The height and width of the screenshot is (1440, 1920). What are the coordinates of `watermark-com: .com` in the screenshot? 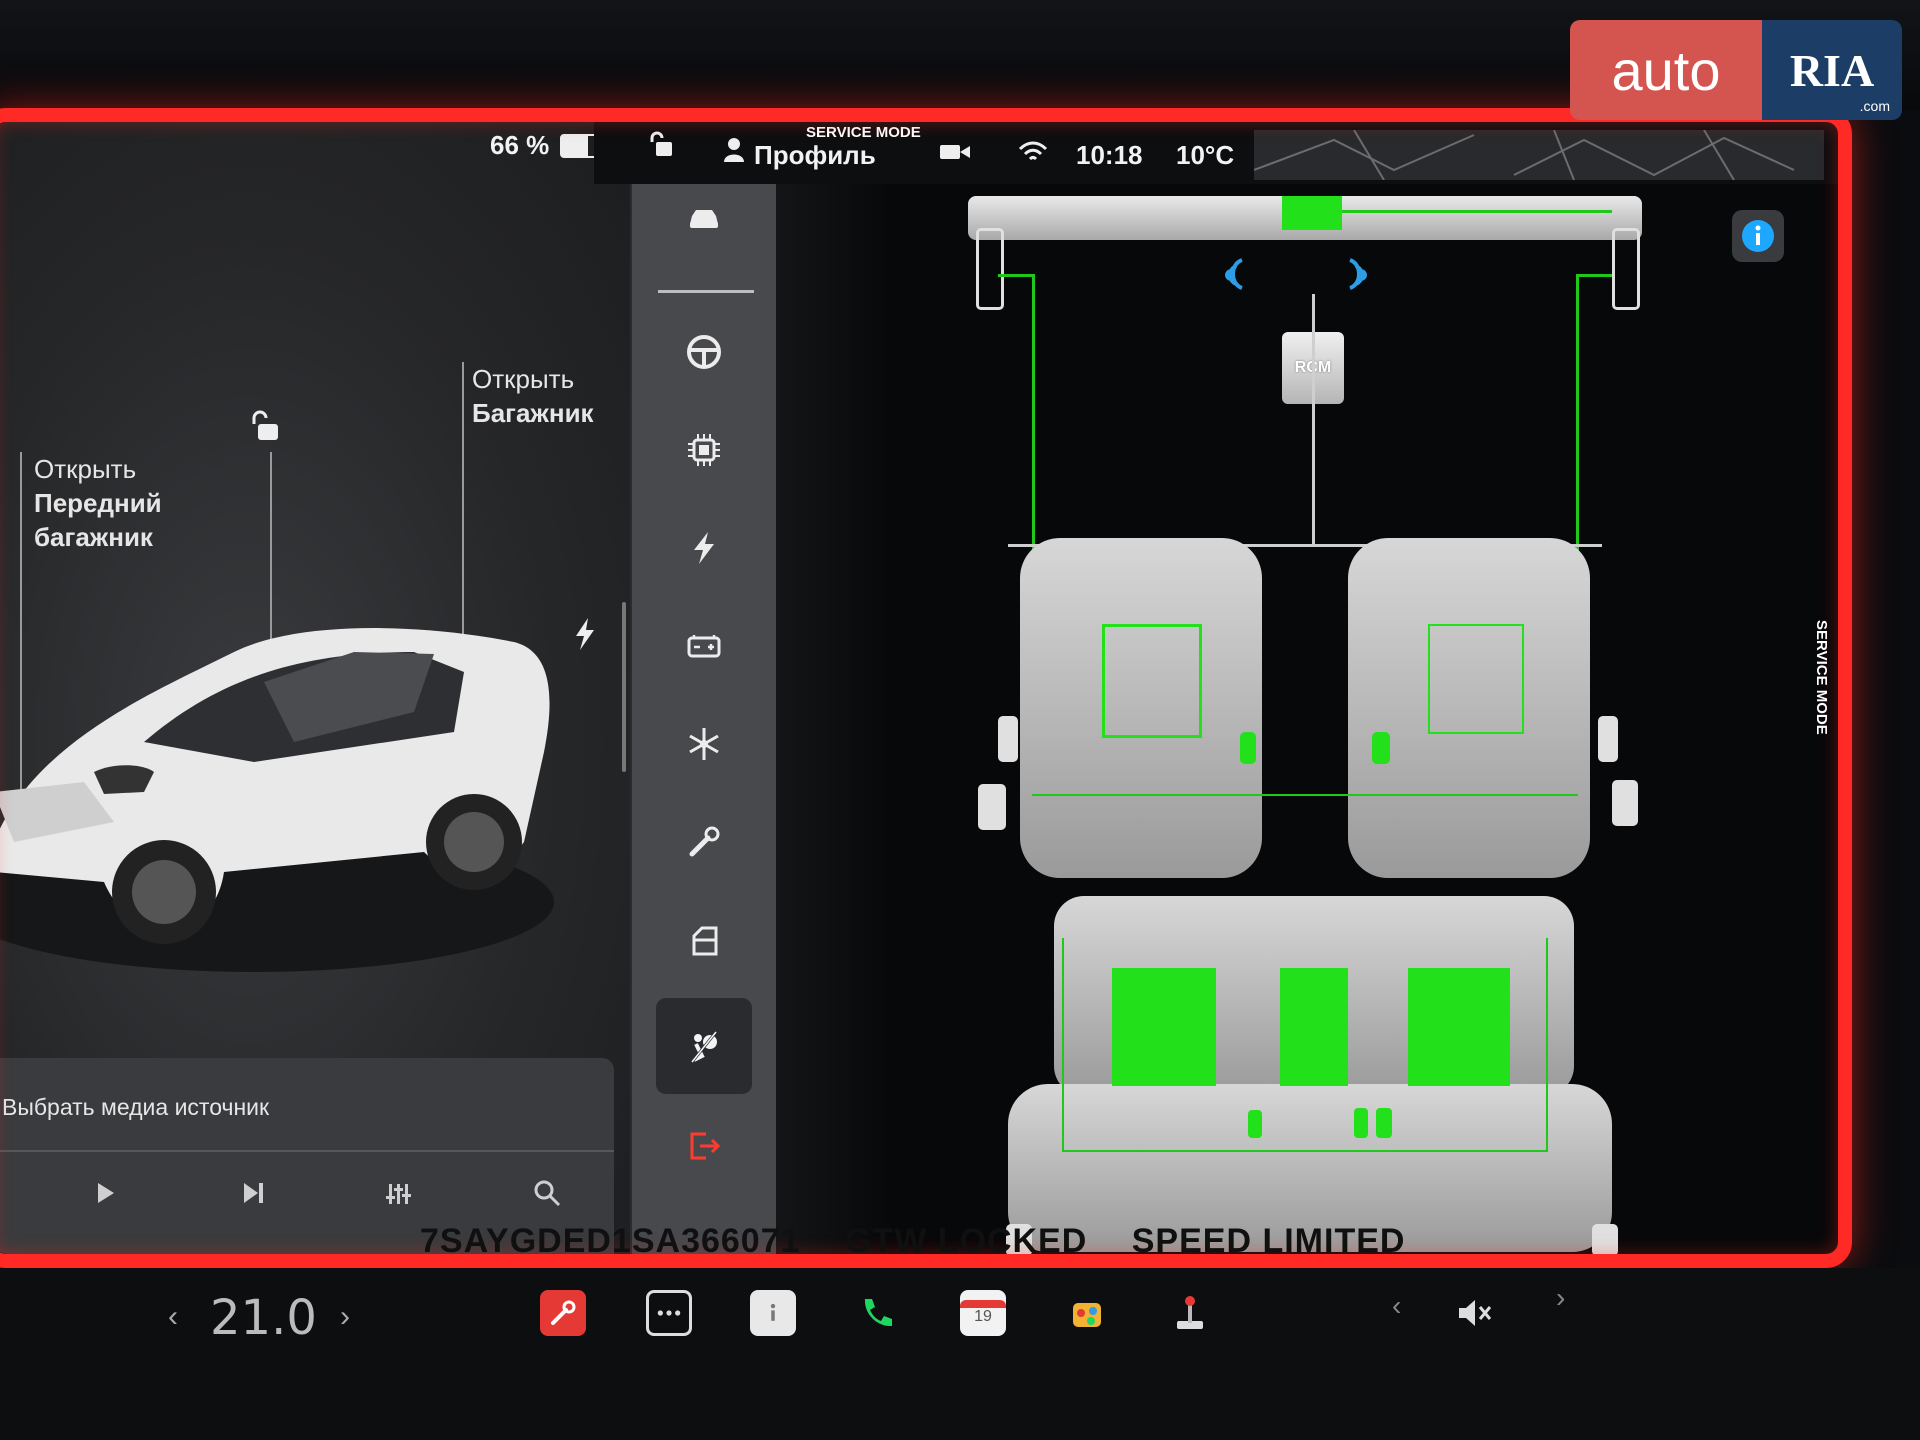 It's located at (1874, 106).